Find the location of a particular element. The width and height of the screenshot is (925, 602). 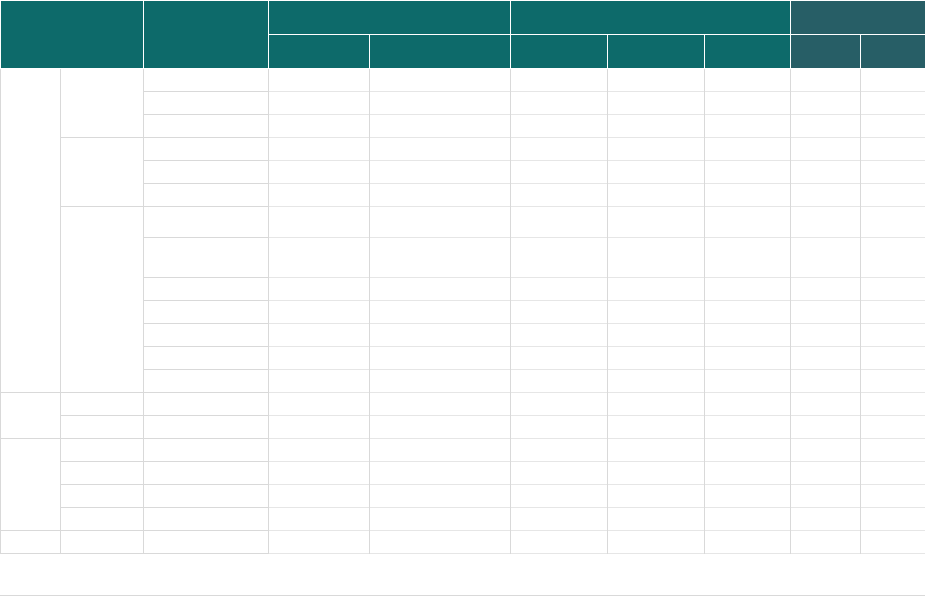

header-nda-approval is located at coordinates (892, 51).